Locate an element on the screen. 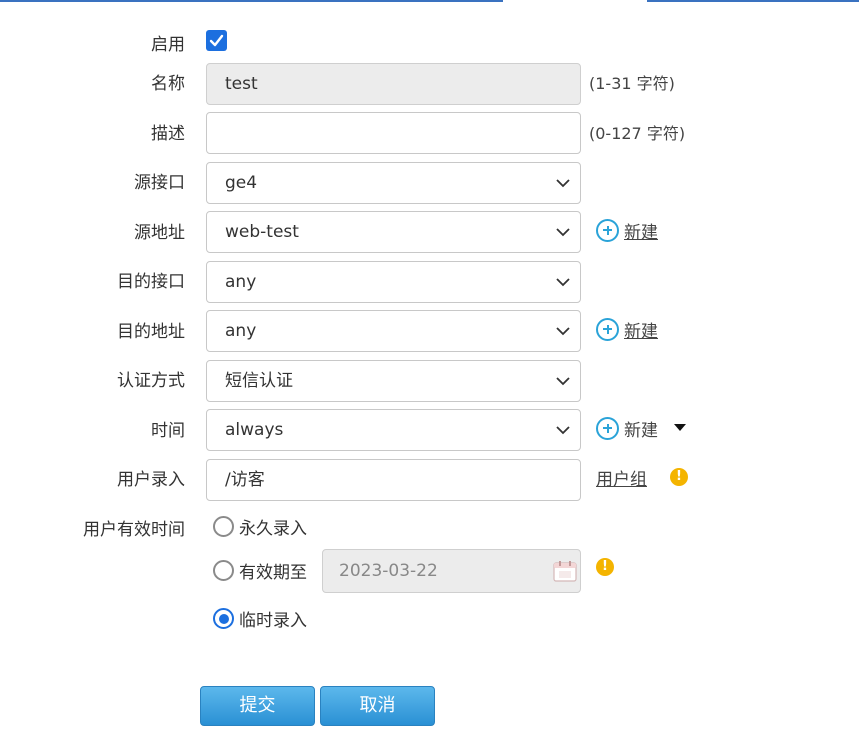  source-address-new-link: 新建 is located at coordinates (627, 230).